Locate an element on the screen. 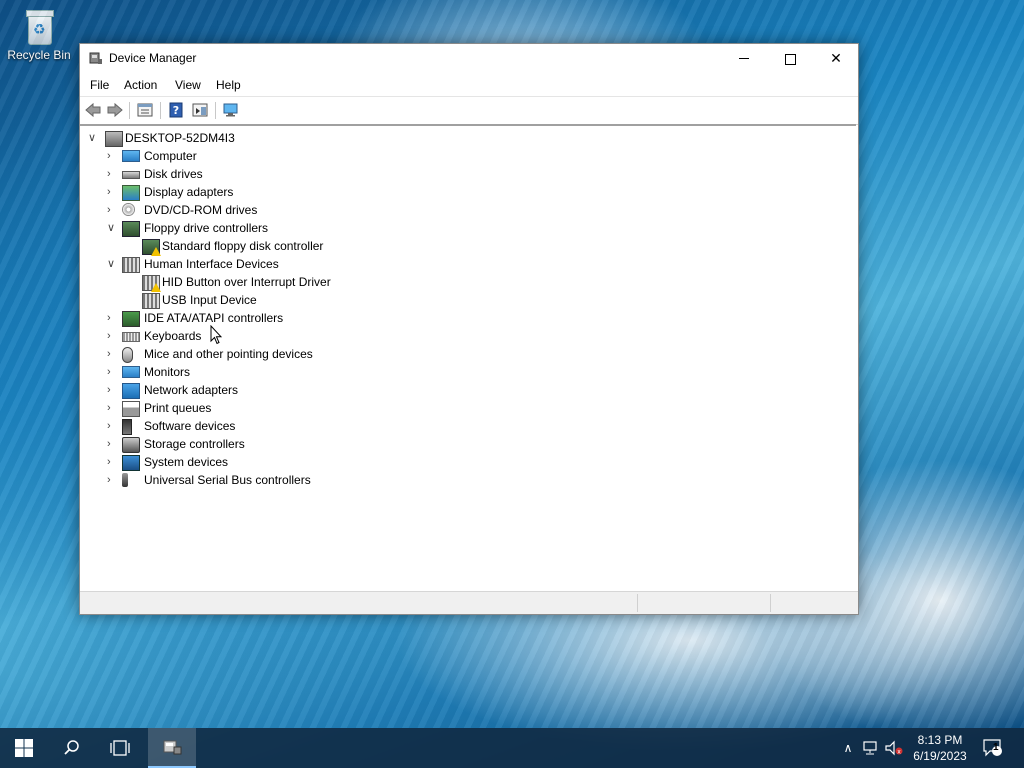  mouse-icon is located at coordinates (127, 355).